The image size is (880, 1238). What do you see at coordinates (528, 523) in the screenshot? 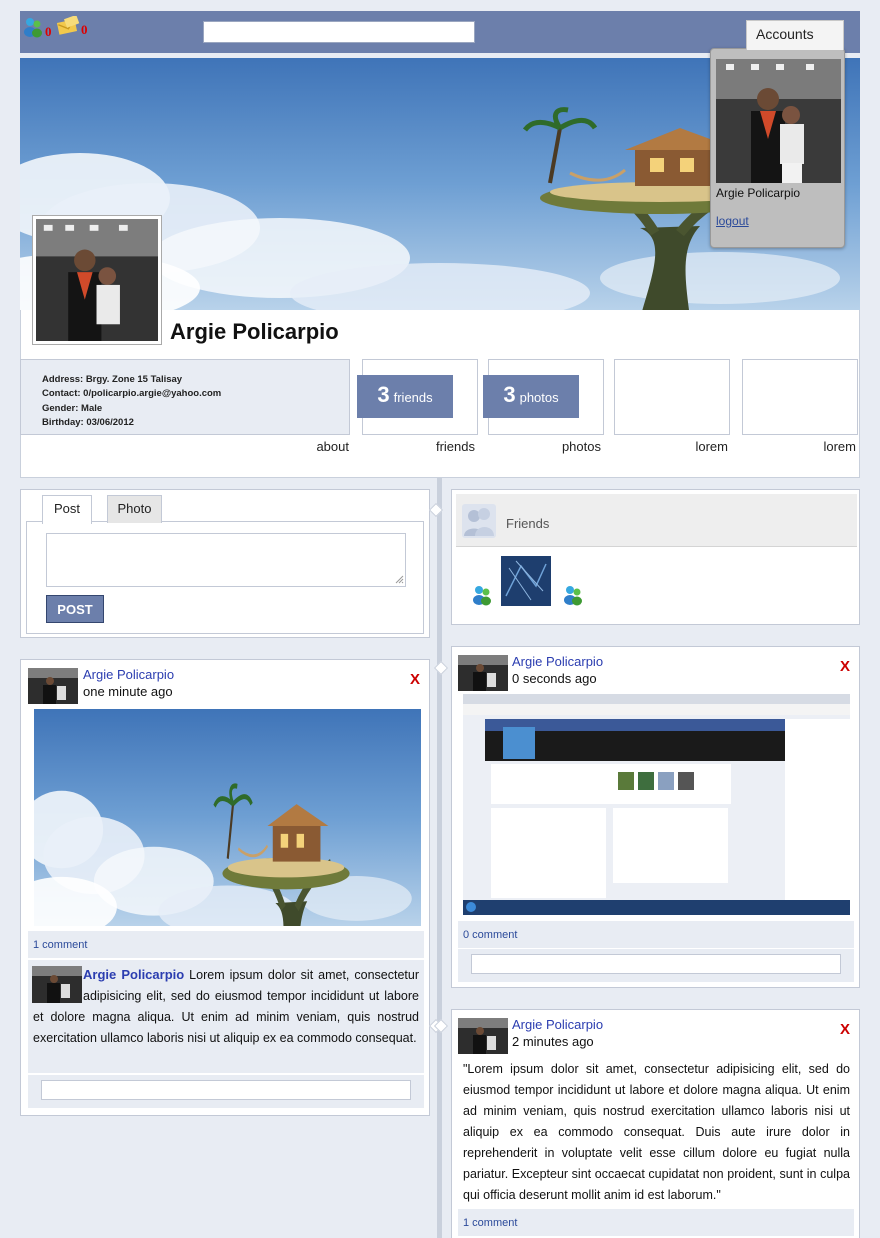
I see `friends-widget-title: Friends` at bounding box center [528, 523].